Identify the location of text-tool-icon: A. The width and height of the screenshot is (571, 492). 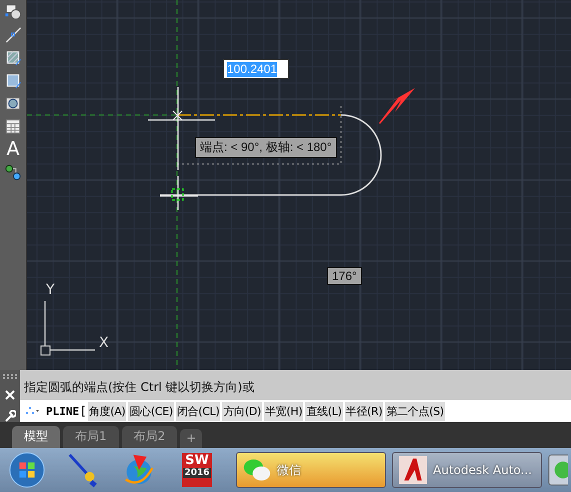
(13, 149).